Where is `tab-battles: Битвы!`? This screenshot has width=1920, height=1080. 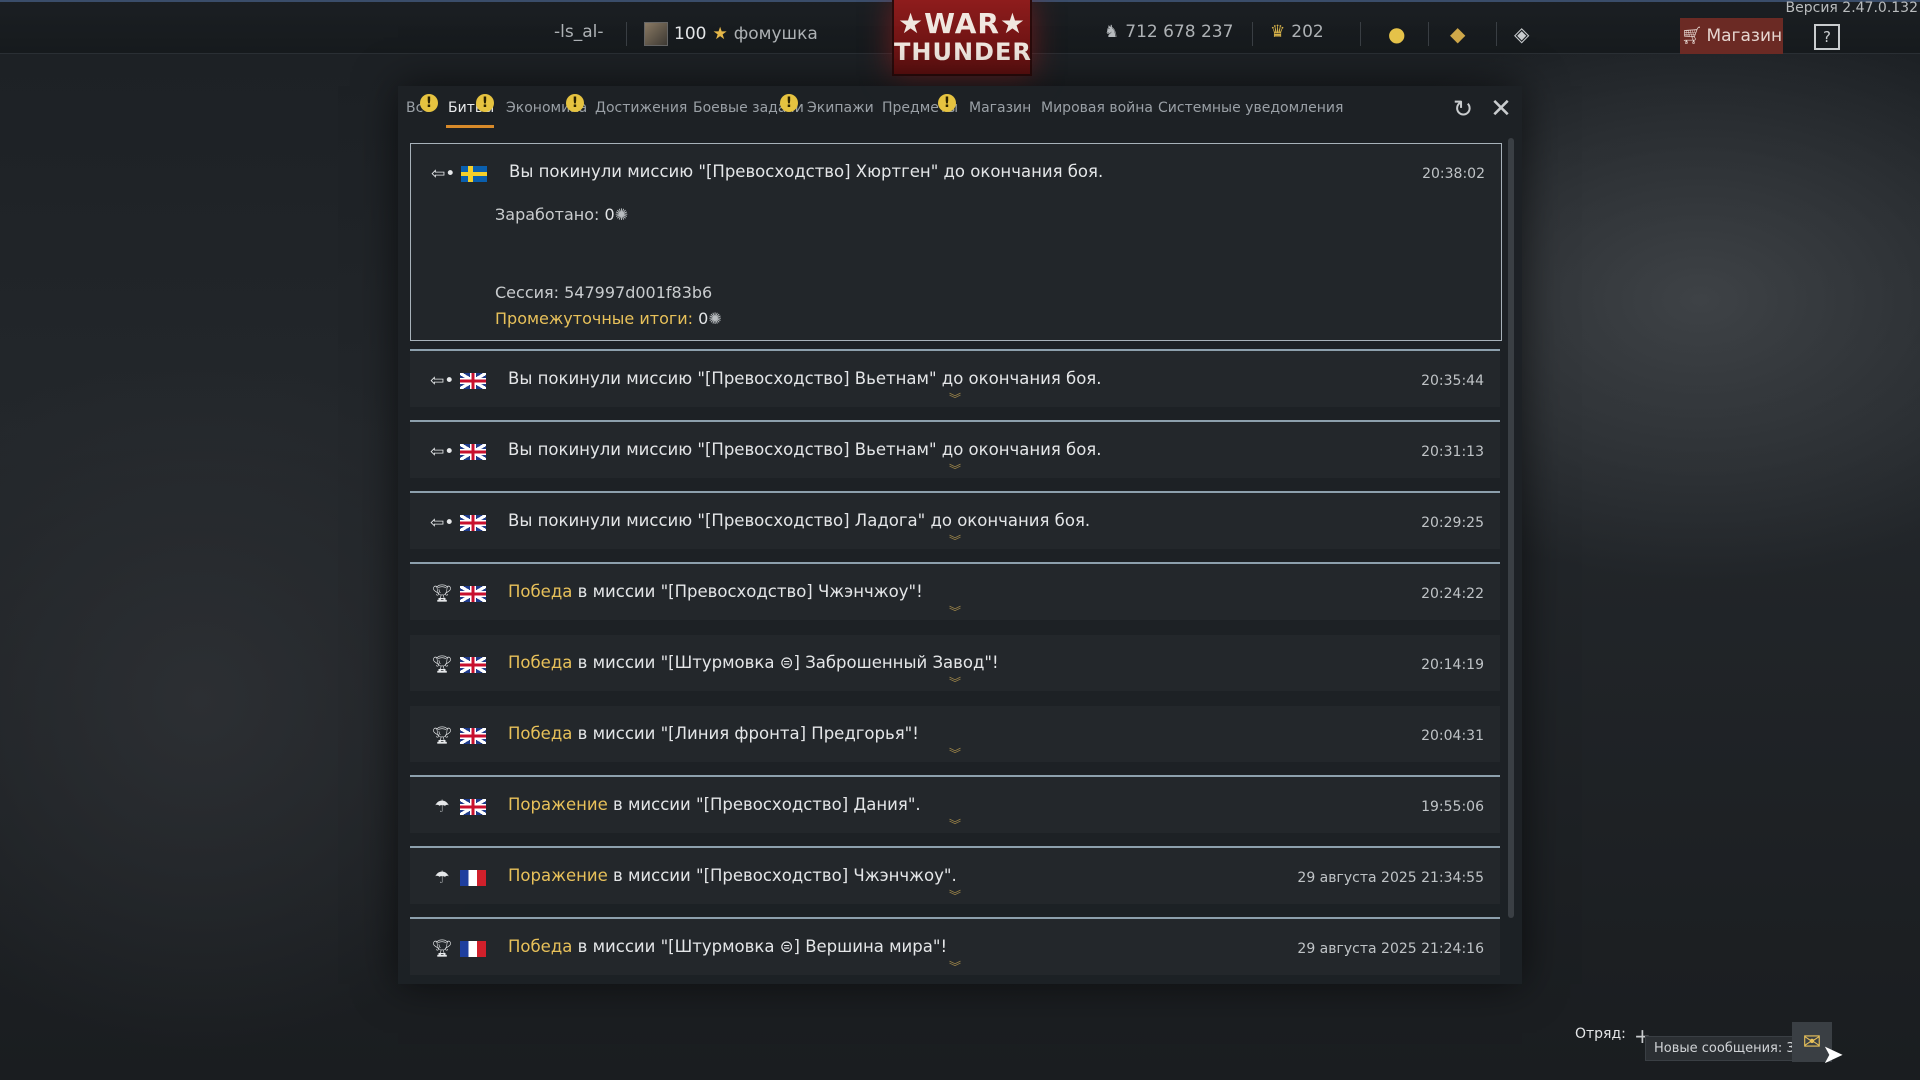 tab-battles: Битвы! is located at coordinates (471, 105).